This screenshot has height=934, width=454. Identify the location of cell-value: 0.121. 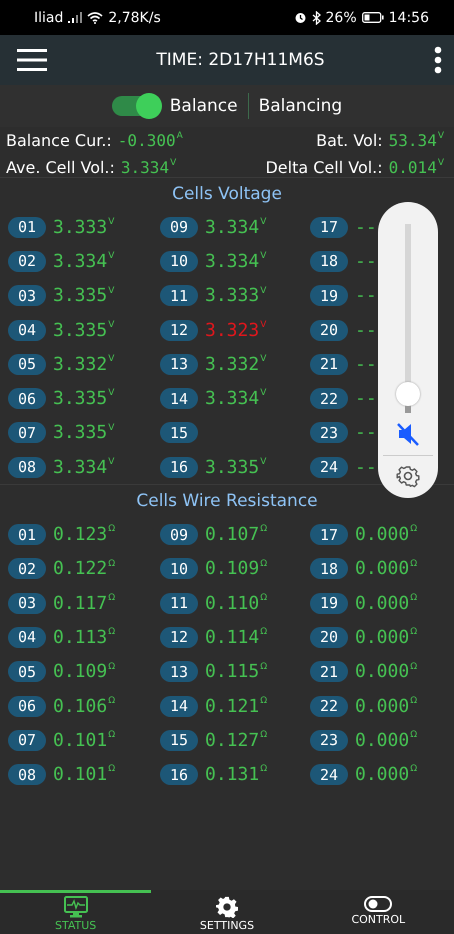
(232, 706).